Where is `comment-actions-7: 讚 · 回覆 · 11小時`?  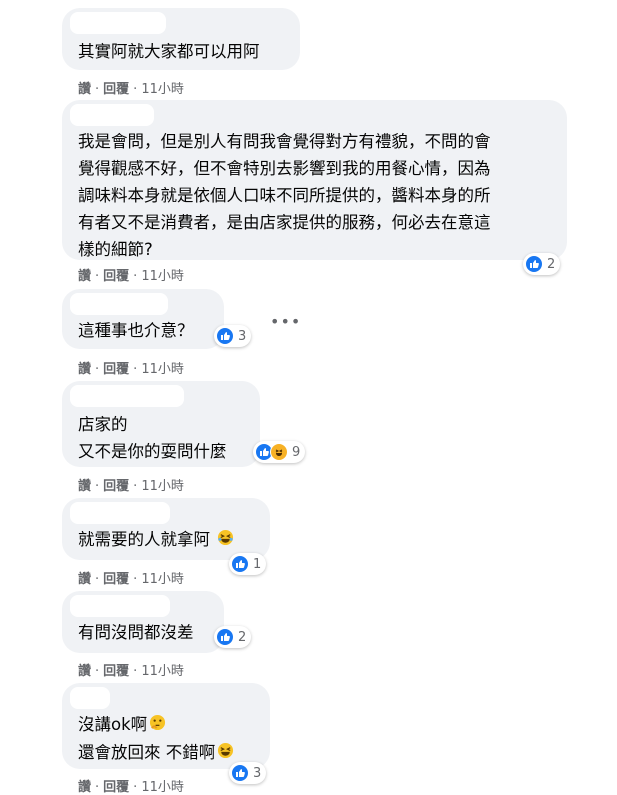 comment-actions-7: 讚 · 回覆 · 11小時 is located at coordinates (131, 787).